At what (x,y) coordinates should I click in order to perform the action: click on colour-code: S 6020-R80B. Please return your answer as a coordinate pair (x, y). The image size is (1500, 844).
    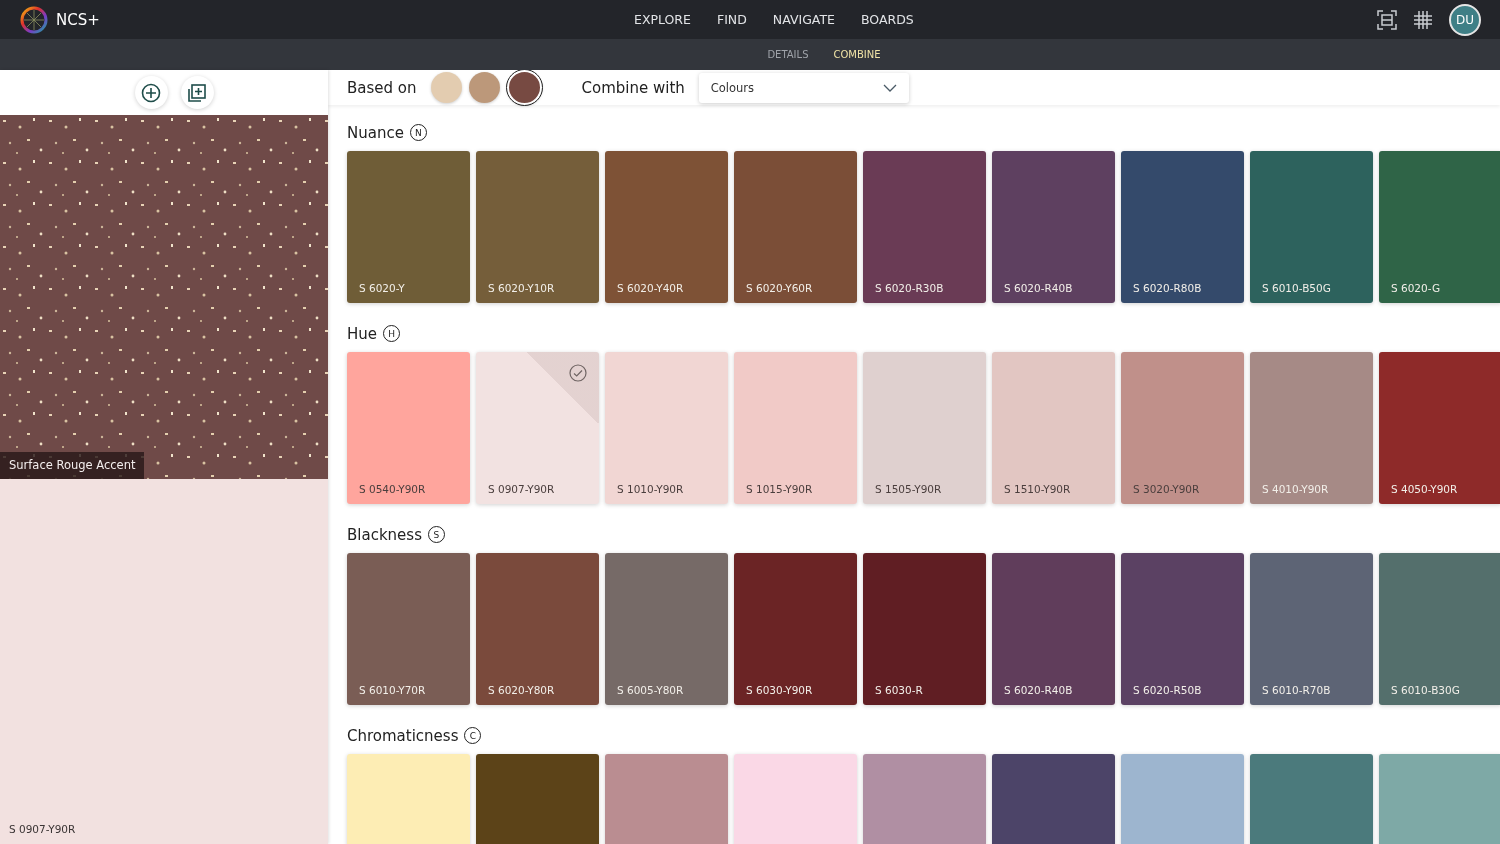
    Looking at the image, I should click on (1167, 288).